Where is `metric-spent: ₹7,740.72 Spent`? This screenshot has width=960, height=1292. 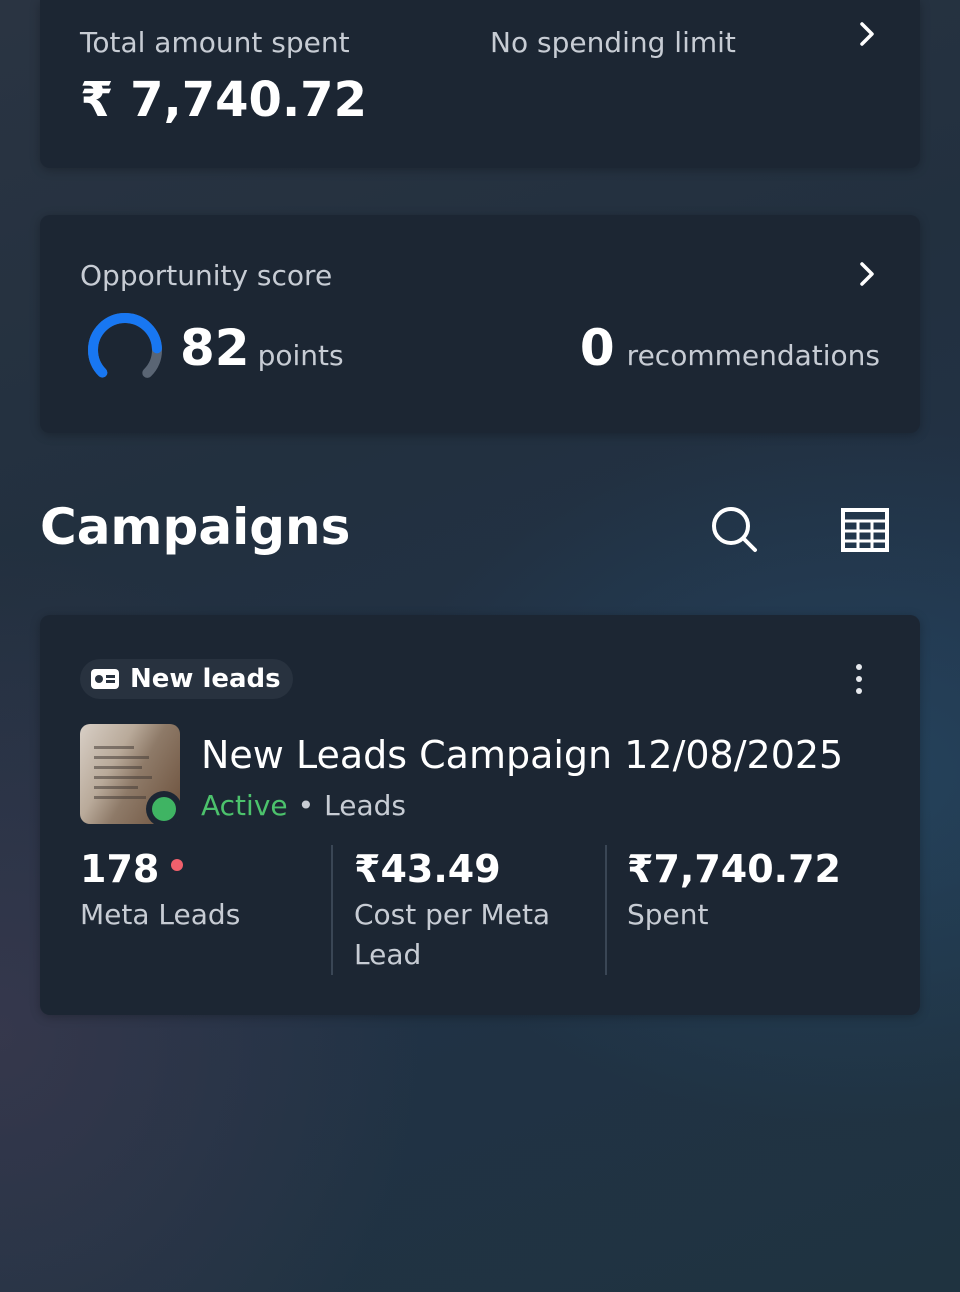
metric-spent: ₹7,740.72 Spent is located at coordinates (752, 891).